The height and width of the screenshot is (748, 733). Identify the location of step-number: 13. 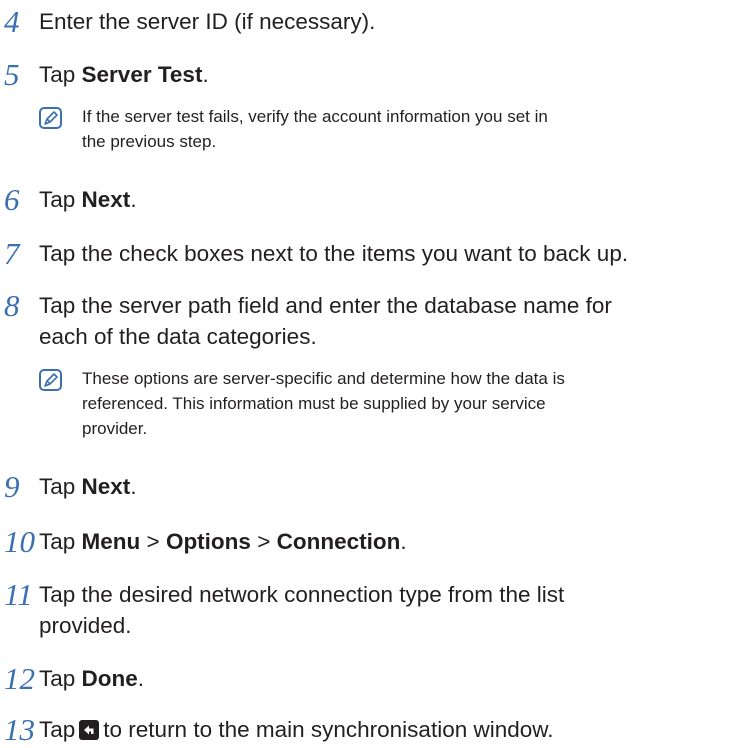
(19, 729).